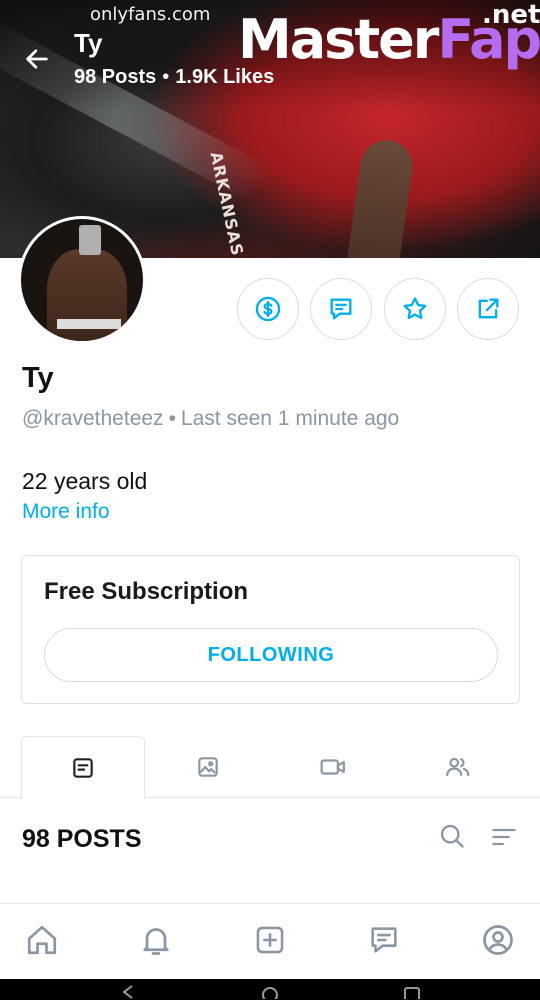 This screenshot has width=540, height=1000. I want to click on tab-photos, so click(208, 767).